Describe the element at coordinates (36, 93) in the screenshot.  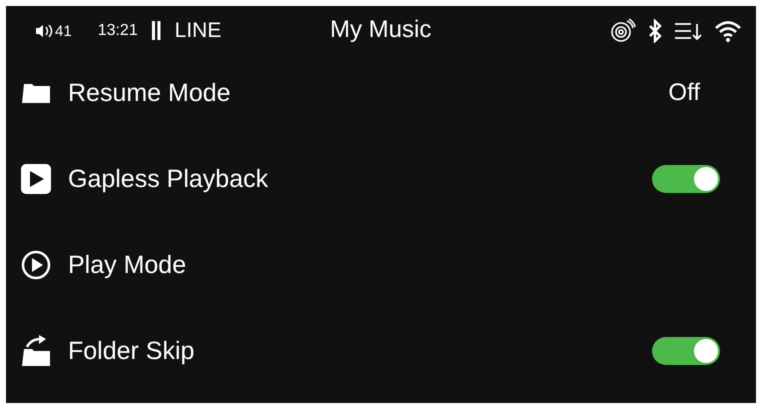
I see `folder-icon` at that location.